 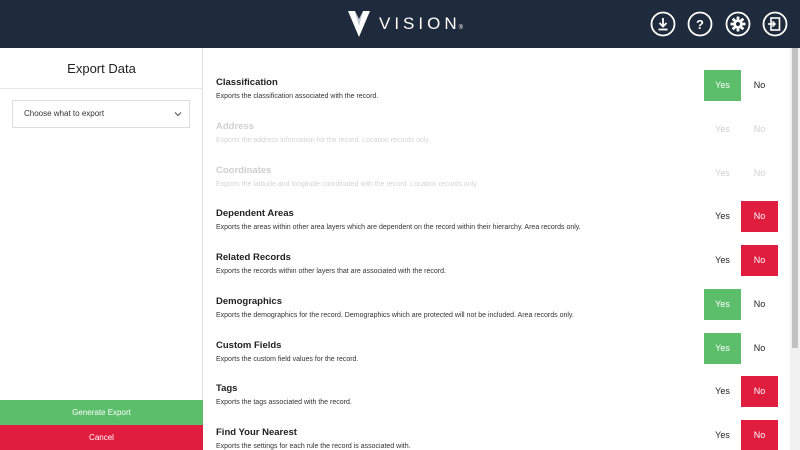 I want to click on option-title: Address, so click(x=235, y=126).